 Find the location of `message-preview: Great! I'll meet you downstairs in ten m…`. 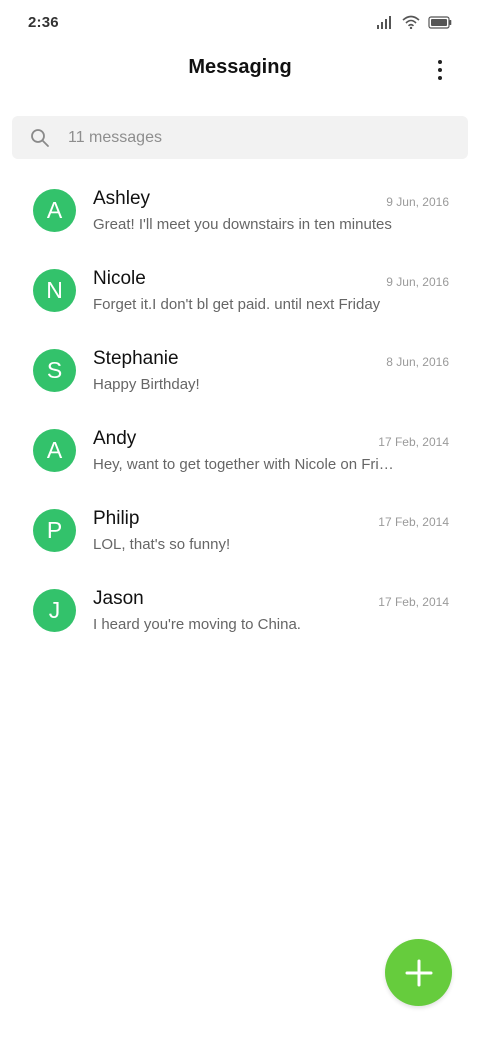

message-preview: Great! I'll meet you downstairs in ten m… is located at coordinates (242, 224).